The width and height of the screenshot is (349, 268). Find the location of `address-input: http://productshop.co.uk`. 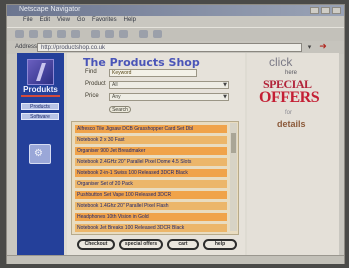

address-input: http://productshop.co.uk is located at coordinates (169, 47).